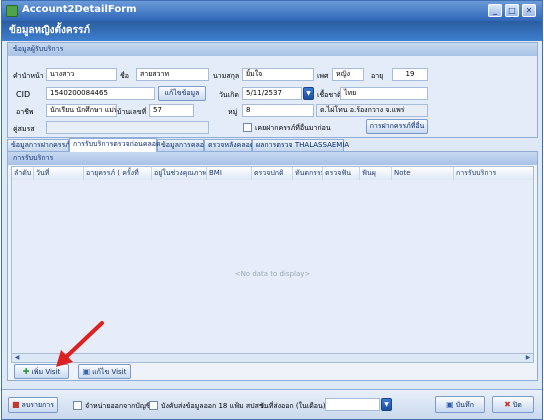 The height and width of the screenshot is (420, 544). Describe the element at coordinates (493, 173) in the screenshot. I see `col-header-service: การรับบริการ` at that location.